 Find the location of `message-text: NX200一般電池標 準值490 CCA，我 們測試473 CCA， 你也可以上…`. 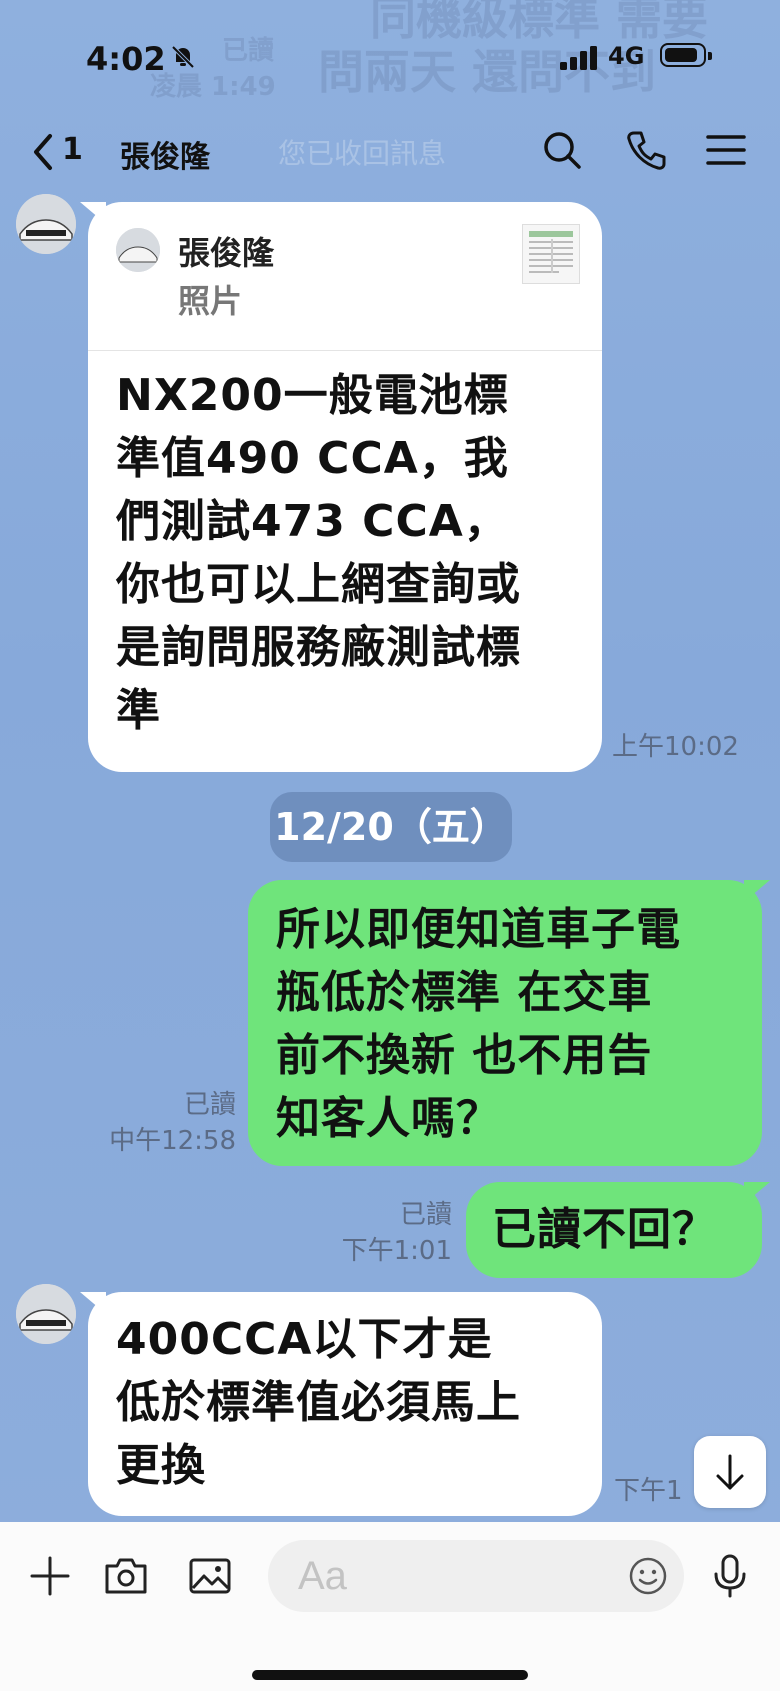

message-text: NX200一般電池標 準值490 CCA，我 們測試473 CCA， 你也可以上… is located at coordinates (318, 553).